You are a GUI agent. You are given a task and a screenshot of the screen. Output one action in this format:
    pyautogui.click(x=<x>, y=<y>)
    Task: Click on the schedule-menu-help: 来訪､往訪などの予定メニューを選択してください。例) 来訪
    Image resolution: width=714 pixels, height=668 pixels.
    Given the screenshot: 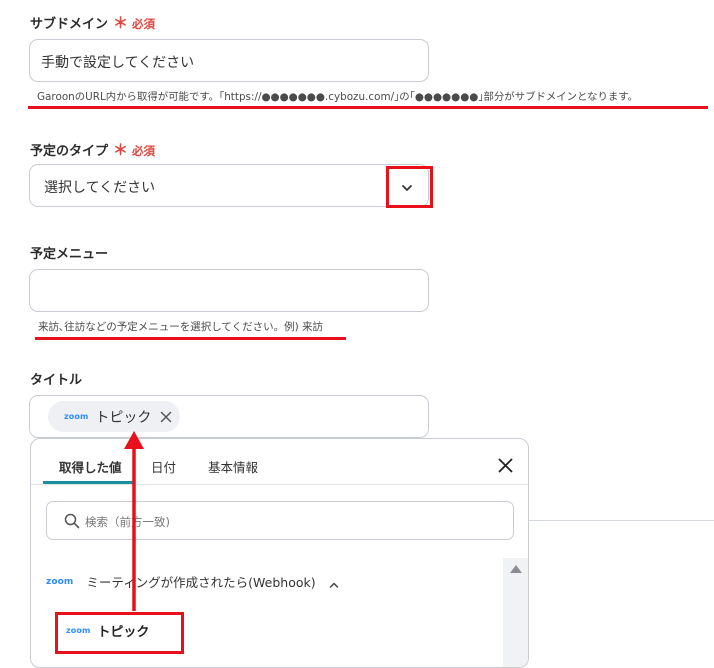 What is the action you would take?
    pyautogui.click(x=181, y=327)
    